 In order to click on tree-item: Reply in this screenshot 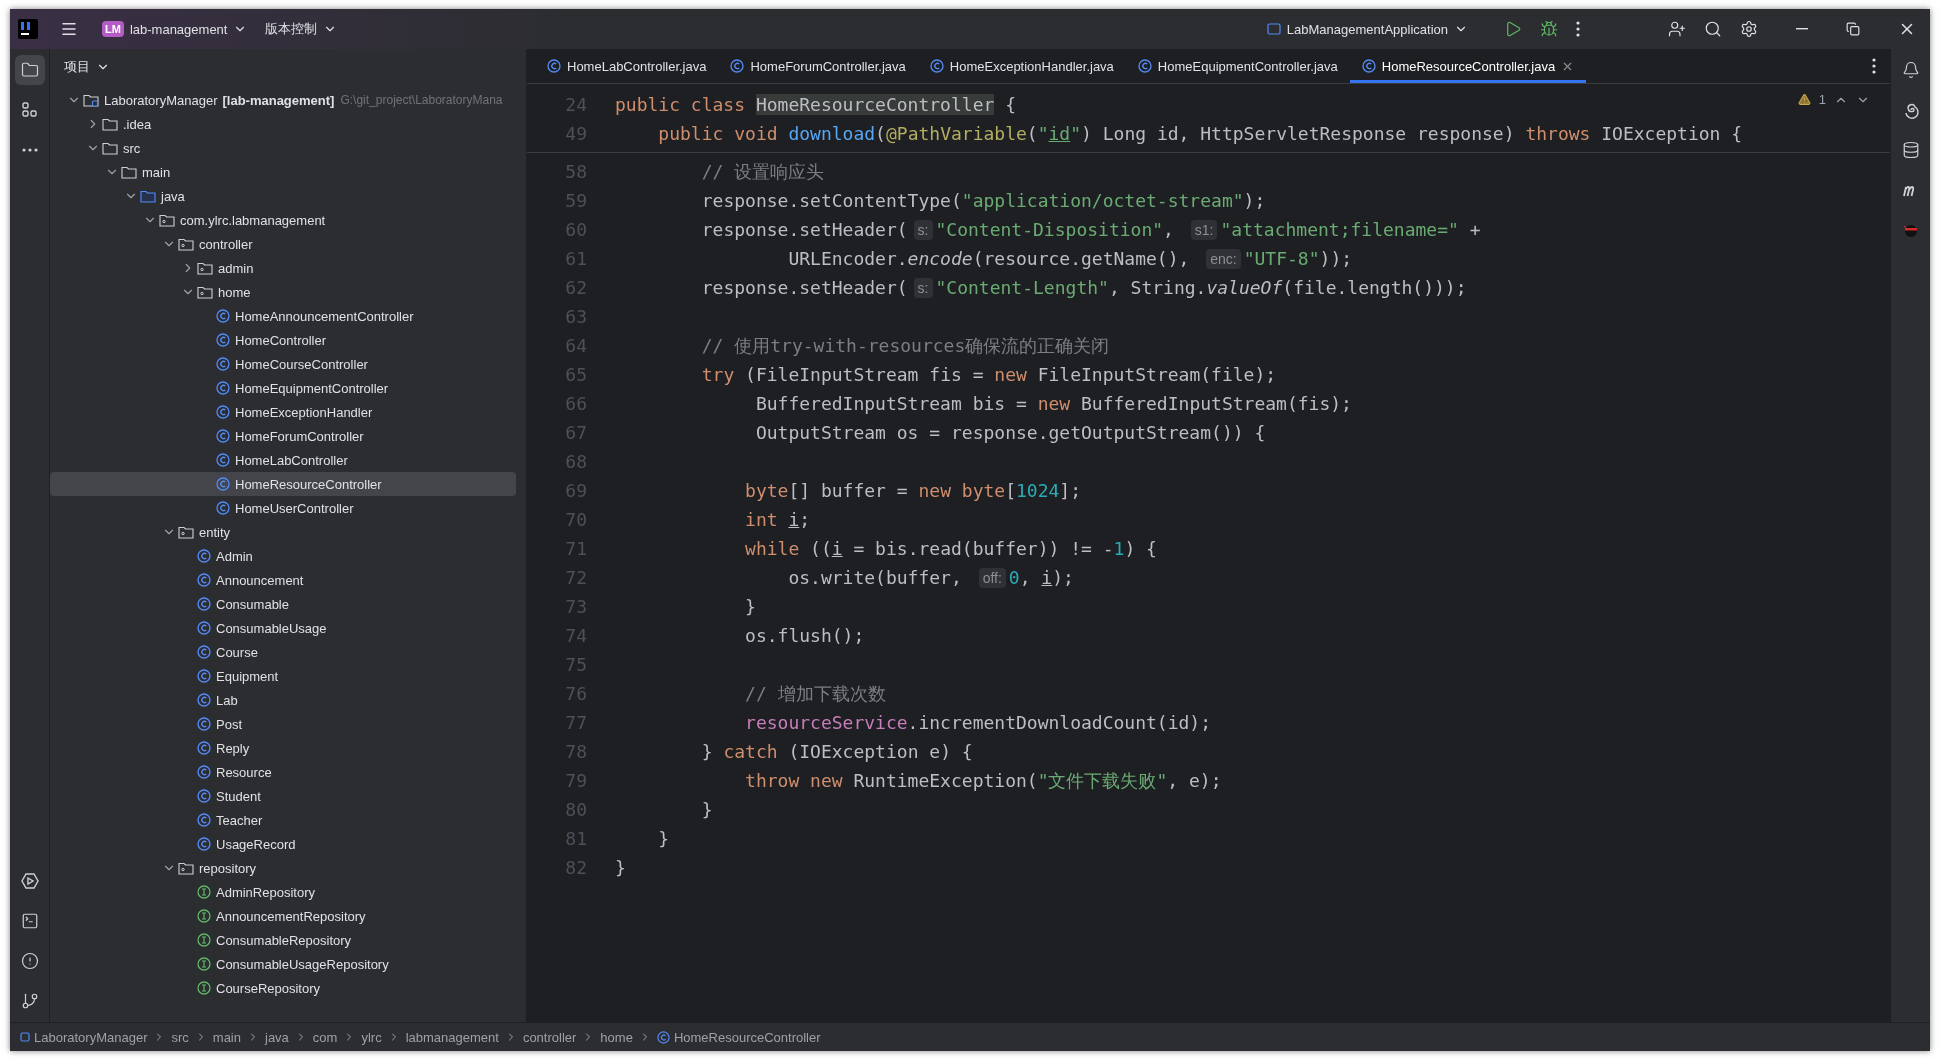, I will do `click(283, 748)`.